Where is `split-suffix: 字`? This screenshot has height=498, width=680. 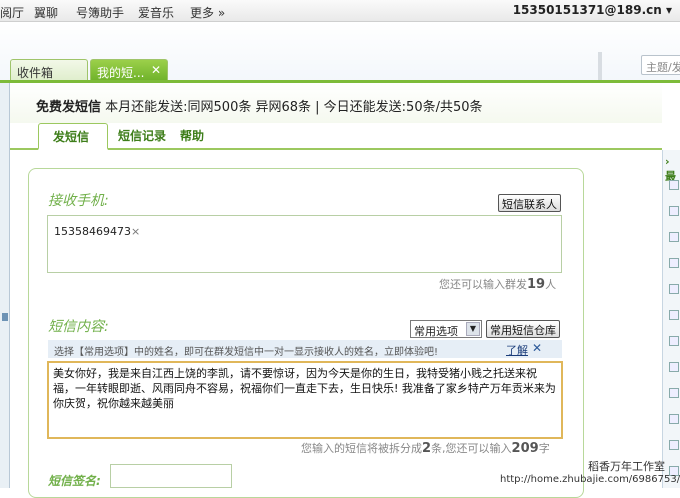
split-suffix: 字 is located at coordinates (544, 448).